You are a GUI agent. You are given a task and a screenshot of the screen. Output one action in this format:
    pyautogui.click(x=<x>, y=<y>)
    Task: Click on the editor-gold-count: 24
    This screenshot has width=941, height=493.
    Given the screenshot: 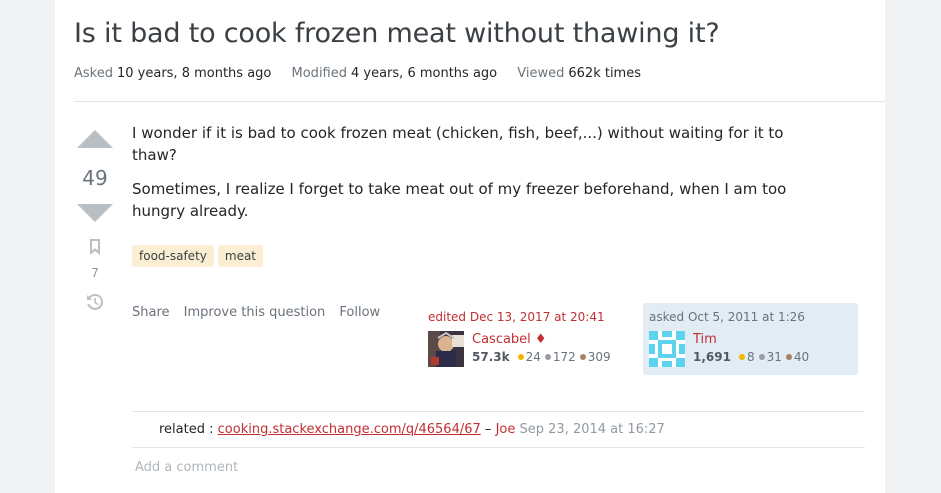 What is the action you would take?
    pyautogui.click(x=533, y=357)
    